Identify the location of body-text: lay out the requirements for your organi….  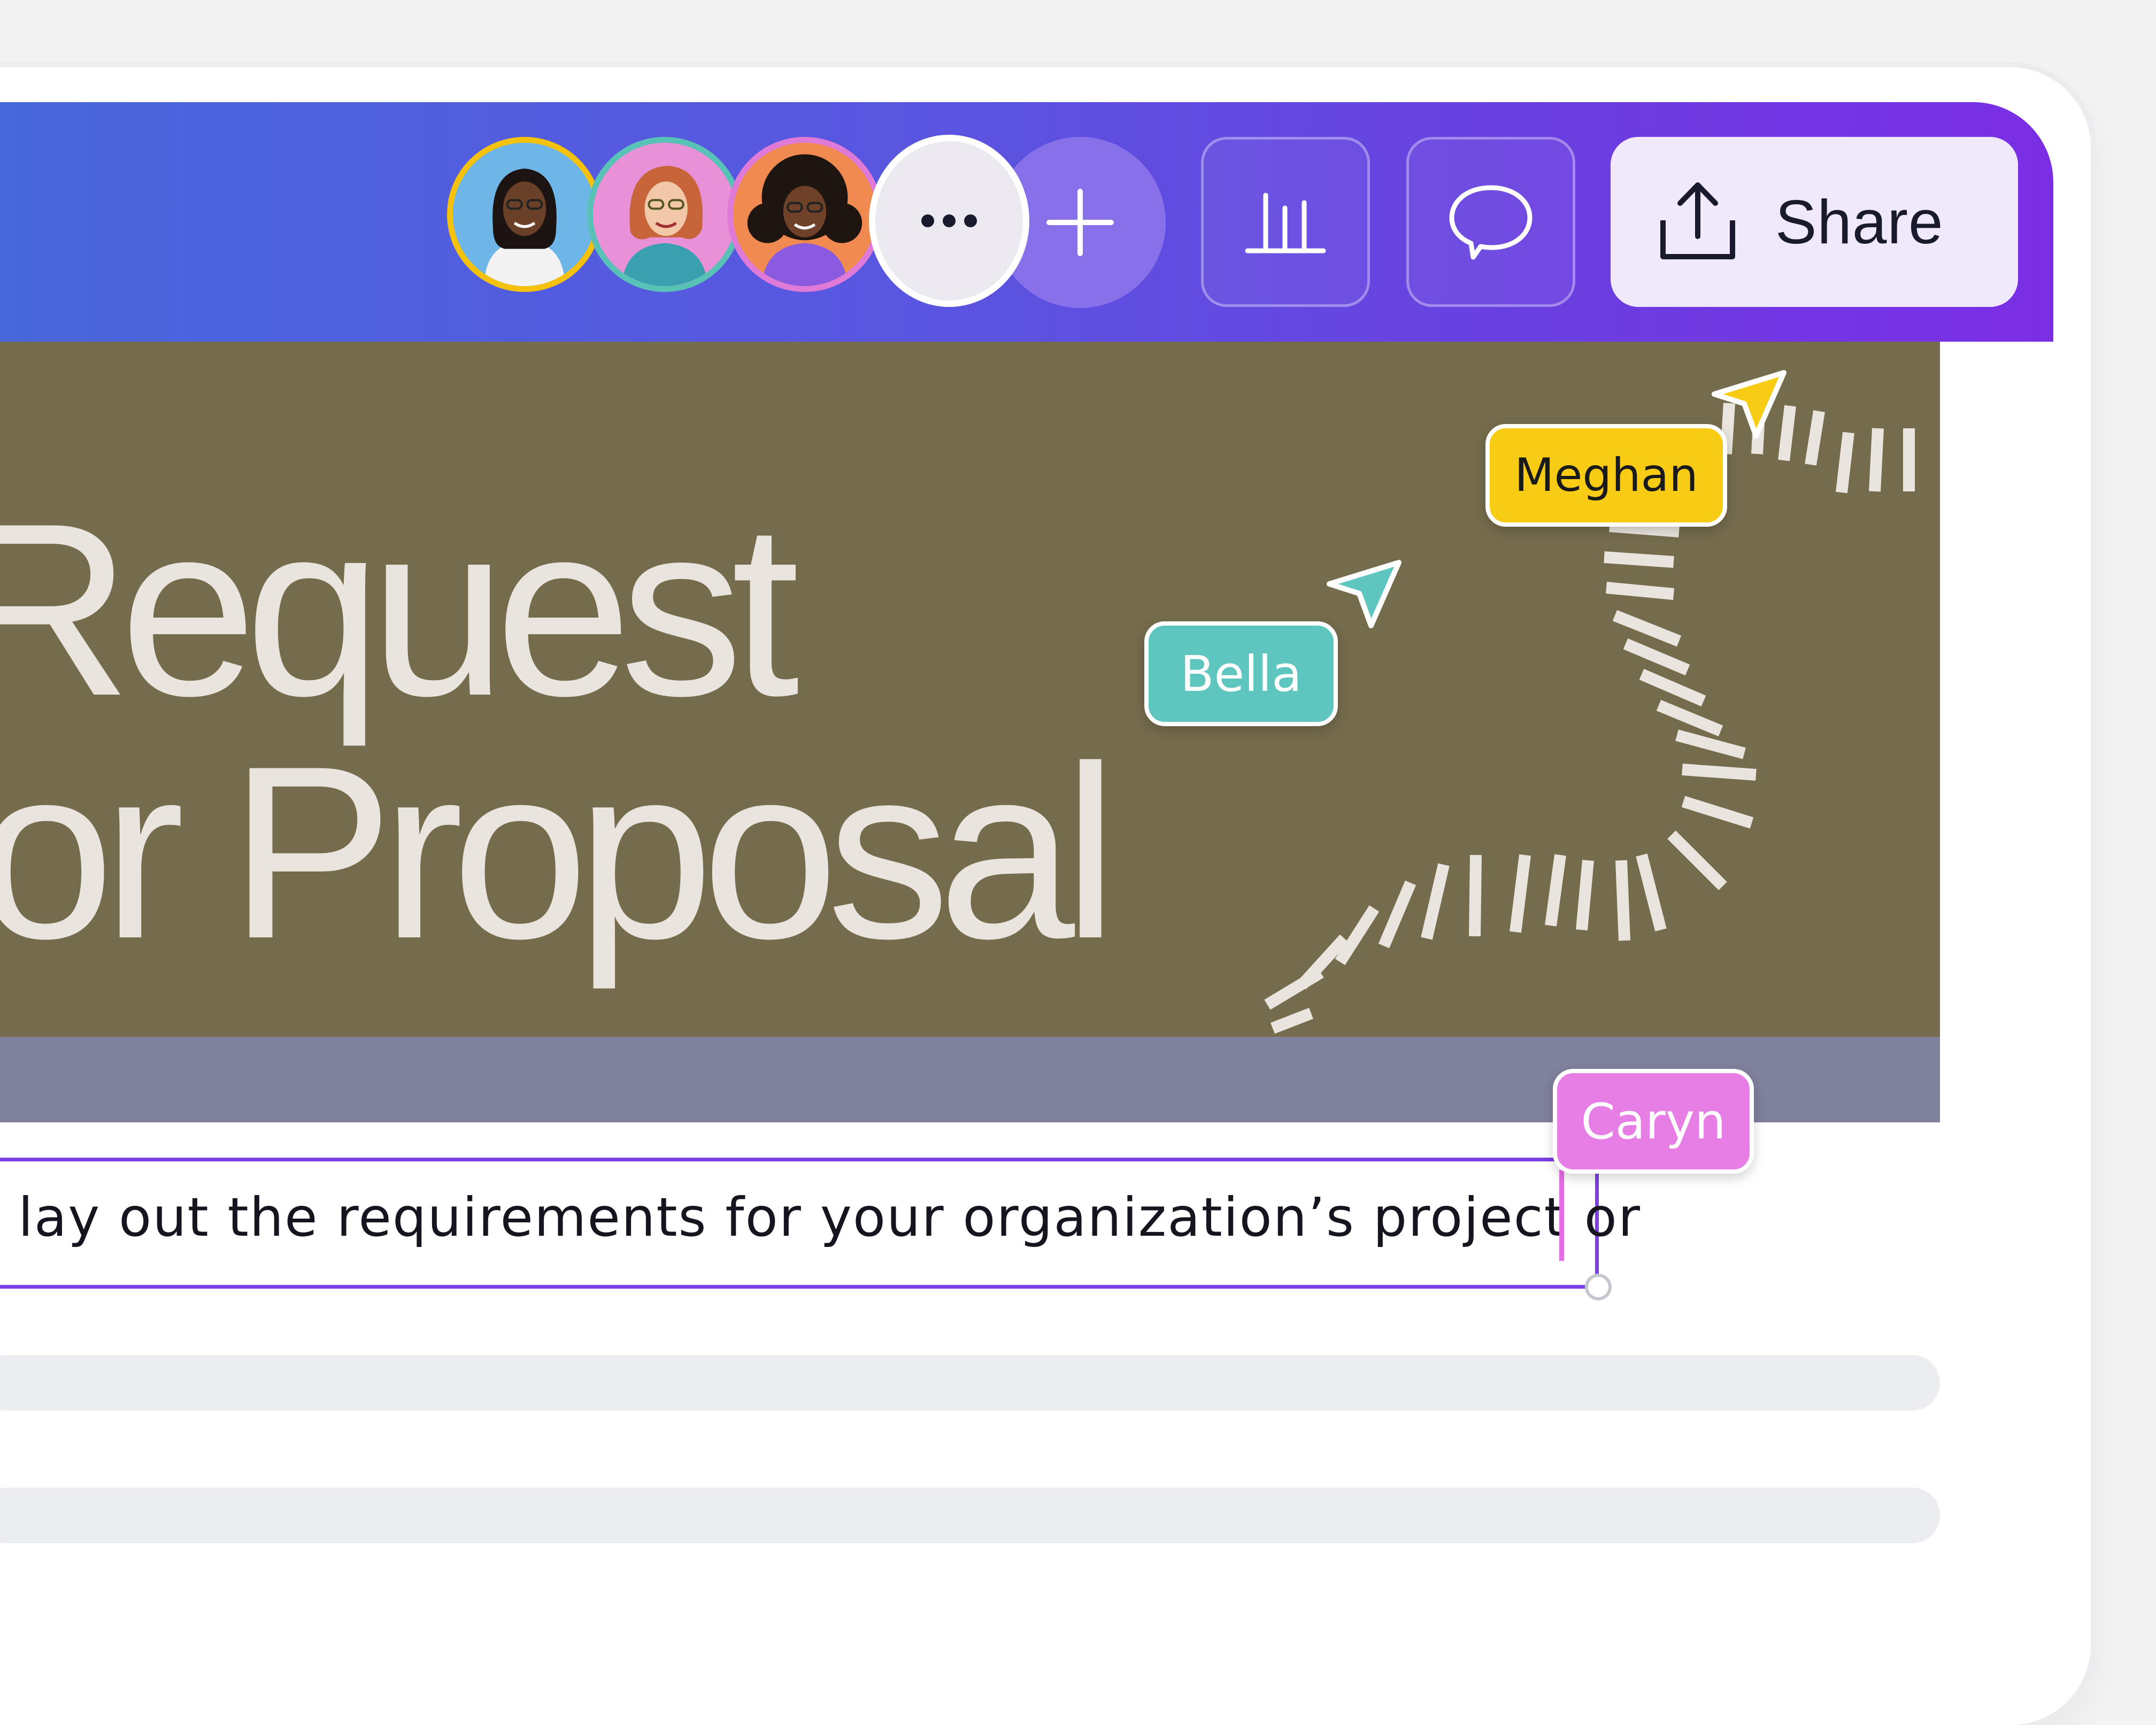
(829, 1217).